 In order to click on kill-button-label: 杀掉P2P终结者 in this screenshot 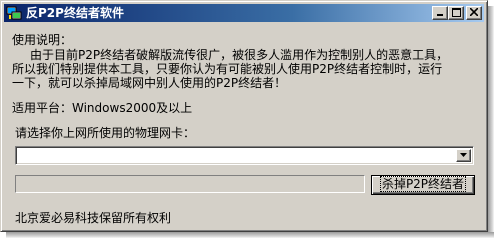, I will do `click(423, 184)`.